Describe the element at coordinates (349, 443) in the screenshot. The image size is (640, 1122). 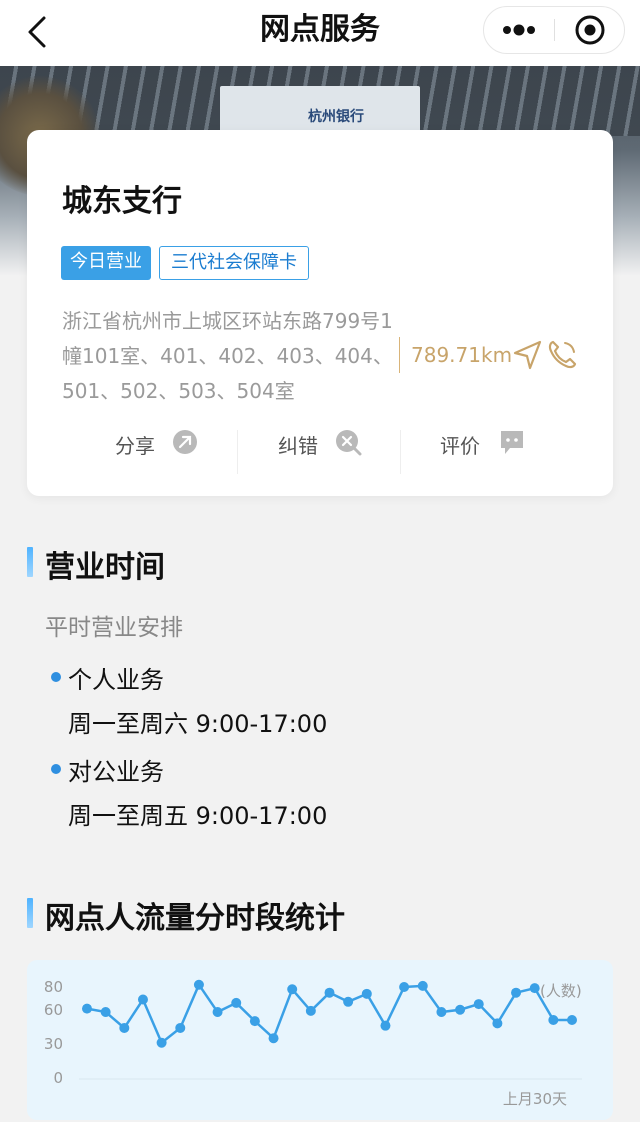
I see `correction-icon` at that location.